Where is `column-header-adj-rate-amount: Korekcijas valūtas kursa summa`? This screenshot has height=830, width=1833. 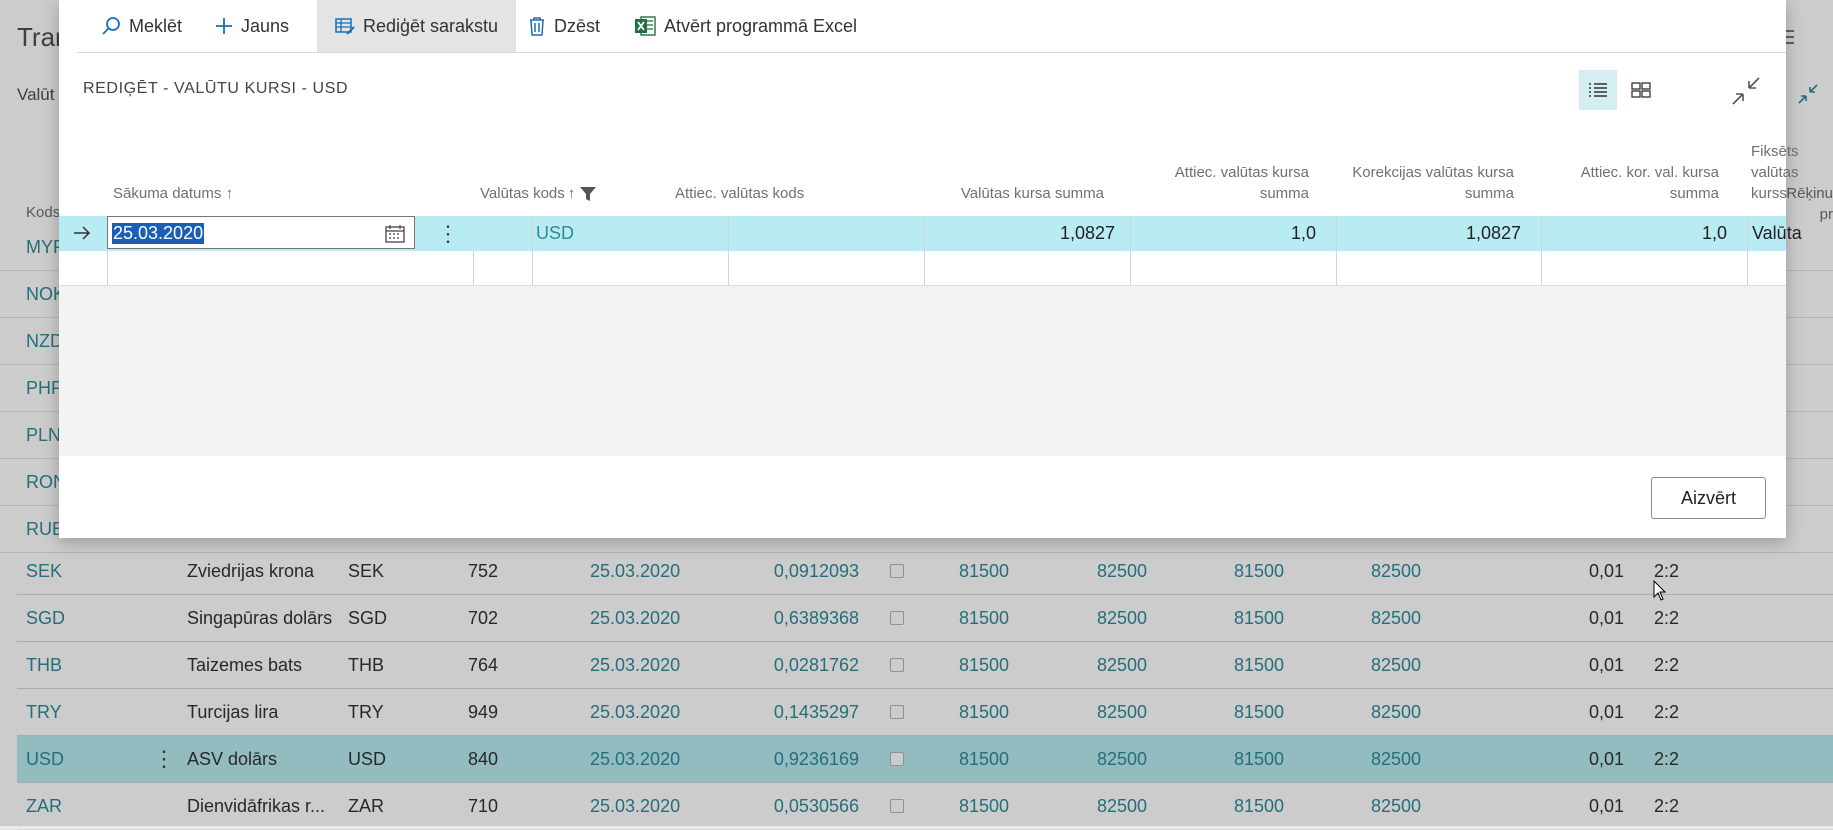
column-header-adj-rate-amount: Korekcijas valūtas kursa summa is located at coordinates (1394, 183).